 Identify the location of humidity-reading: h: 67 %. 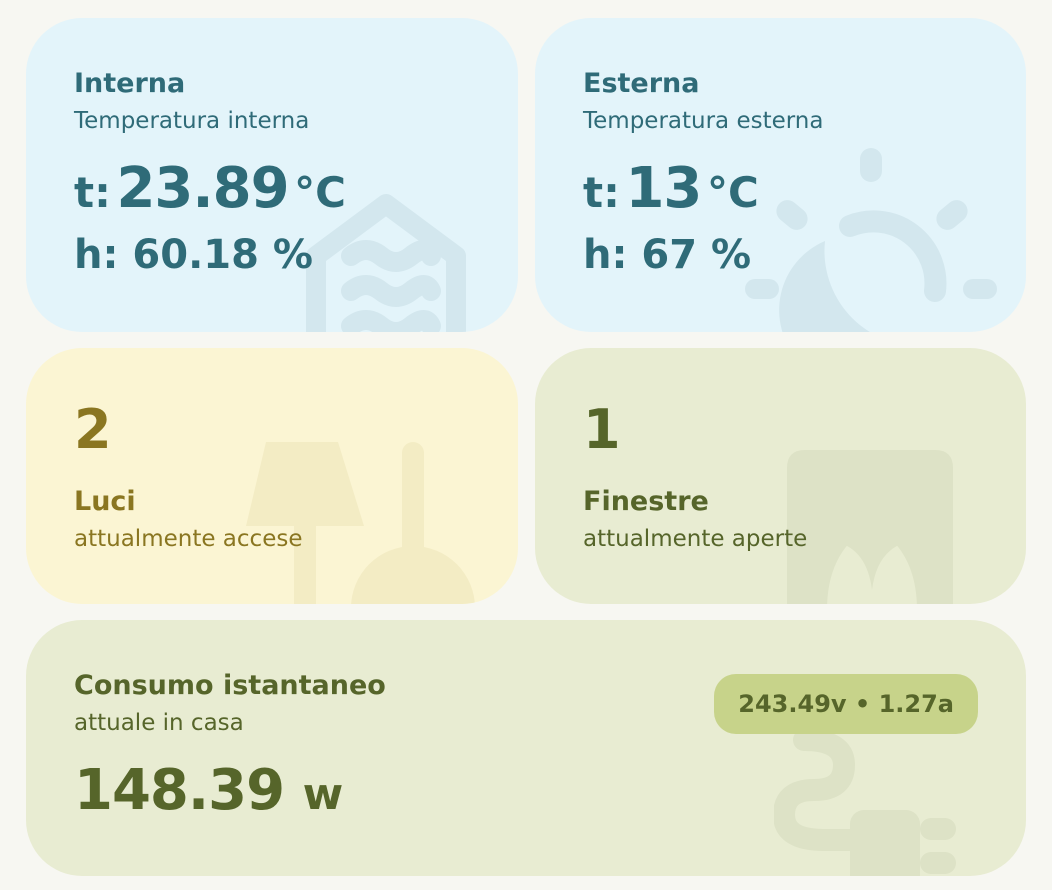
(667, 255).